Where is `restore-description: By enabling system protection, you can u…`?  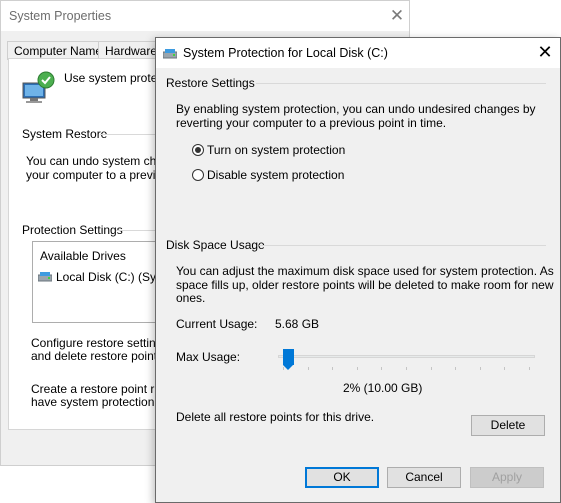
restore-description: By enabling system protection, you can u… is located at coordinates (356, 109).